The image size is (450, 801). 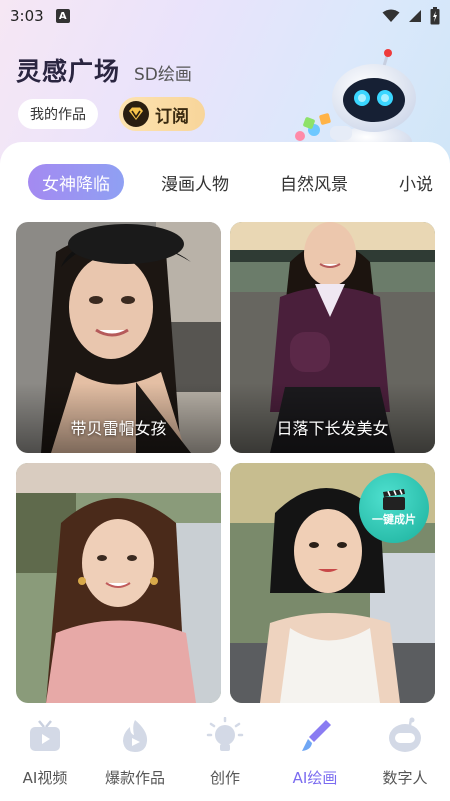 What do you see at coordinates (163, 75) in the screenshot?
I see `page-subtitle: SD绘画` at bounding box center [163, 75].